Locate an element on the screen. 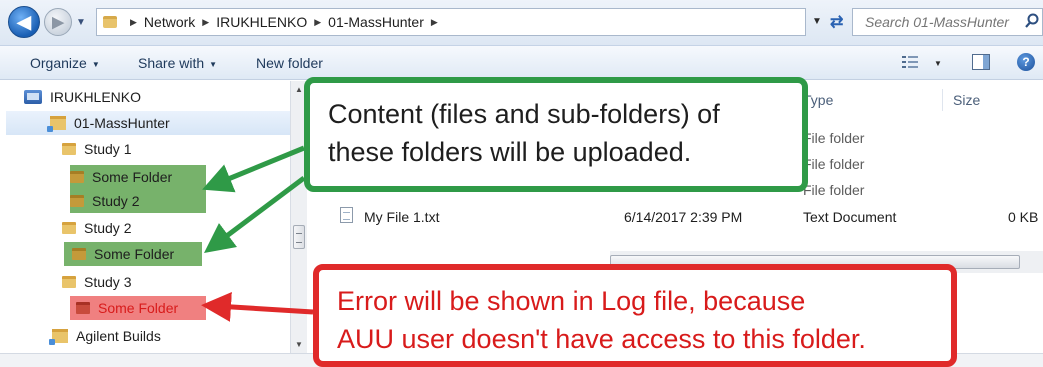  search-input is located at coordinates (940, 22).